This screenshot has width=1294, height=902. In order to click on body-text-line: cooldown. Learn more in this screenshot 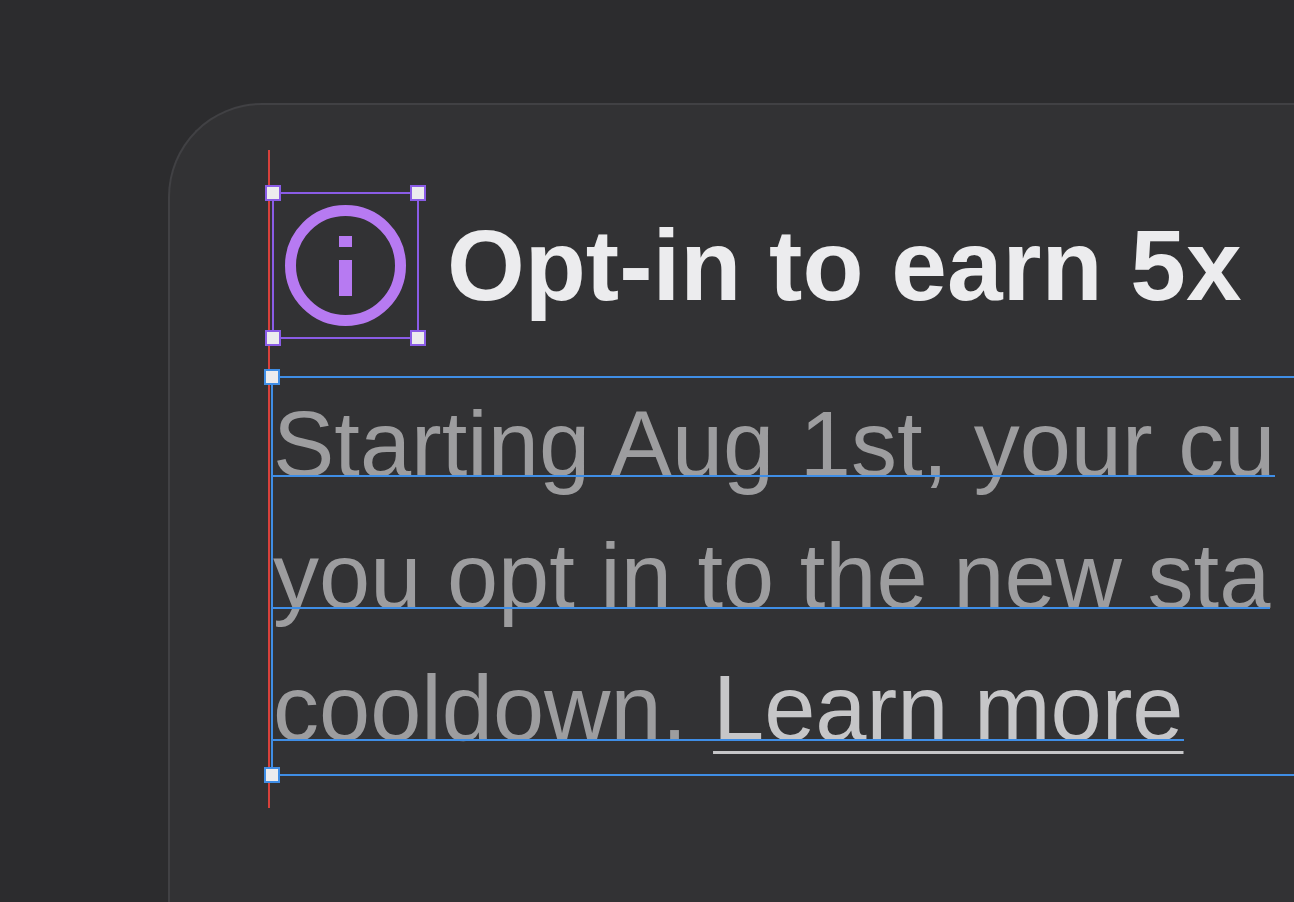, I will do `click(728, 708)`.